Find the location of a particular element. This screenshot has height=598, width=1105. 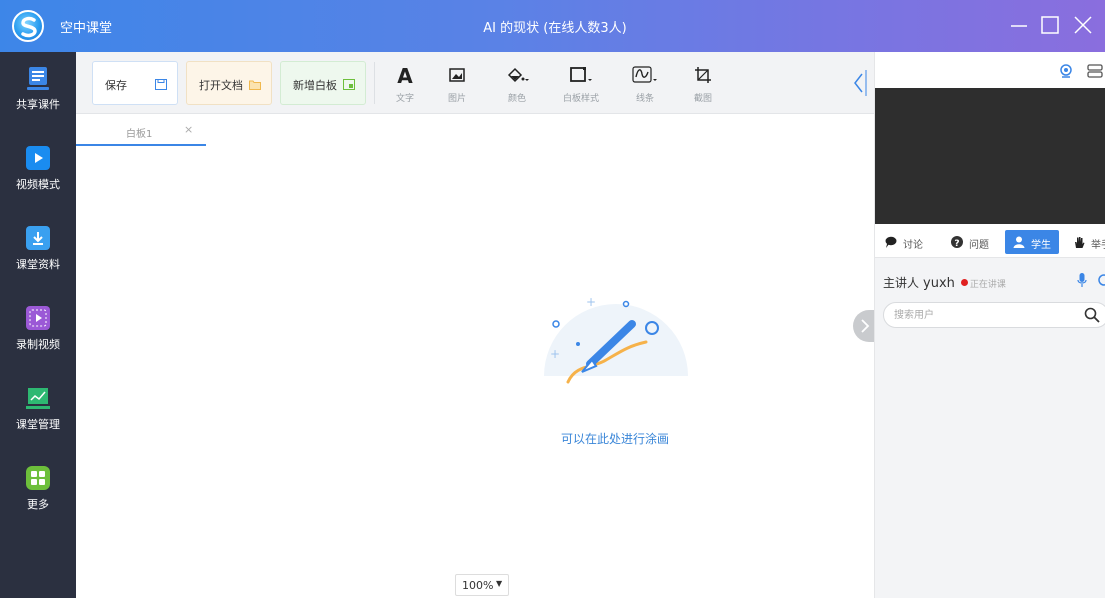

sidebar-item-more: 更多 is located at coordinates (38, 492).